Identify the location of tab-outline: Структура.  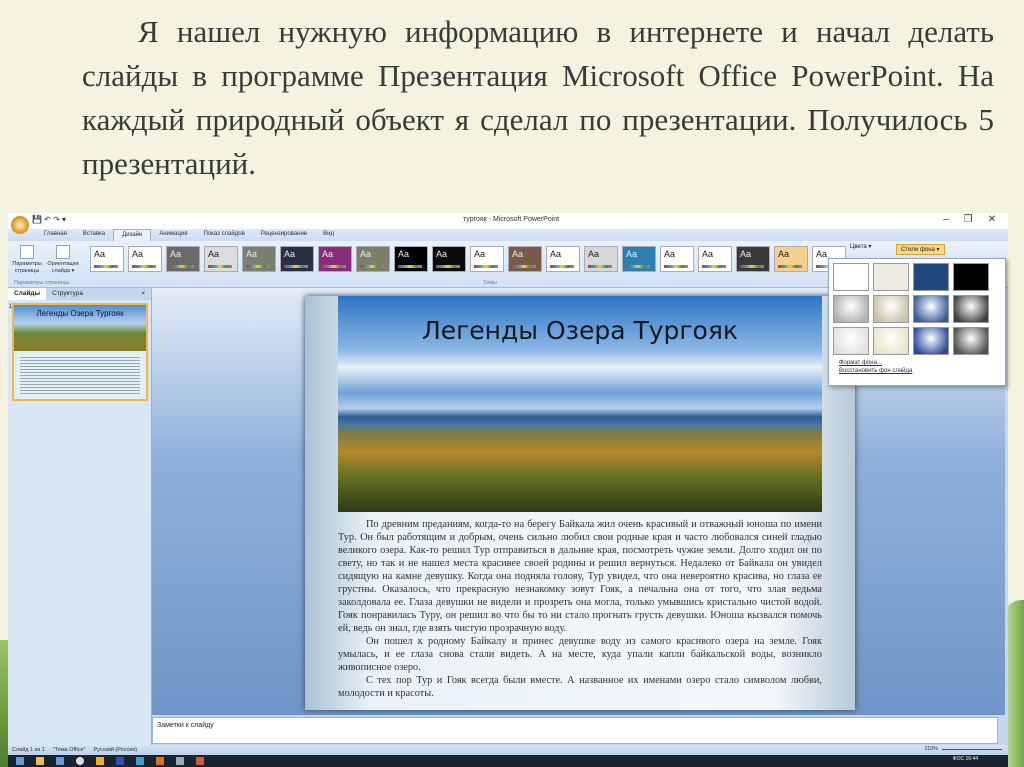
(67, 294).